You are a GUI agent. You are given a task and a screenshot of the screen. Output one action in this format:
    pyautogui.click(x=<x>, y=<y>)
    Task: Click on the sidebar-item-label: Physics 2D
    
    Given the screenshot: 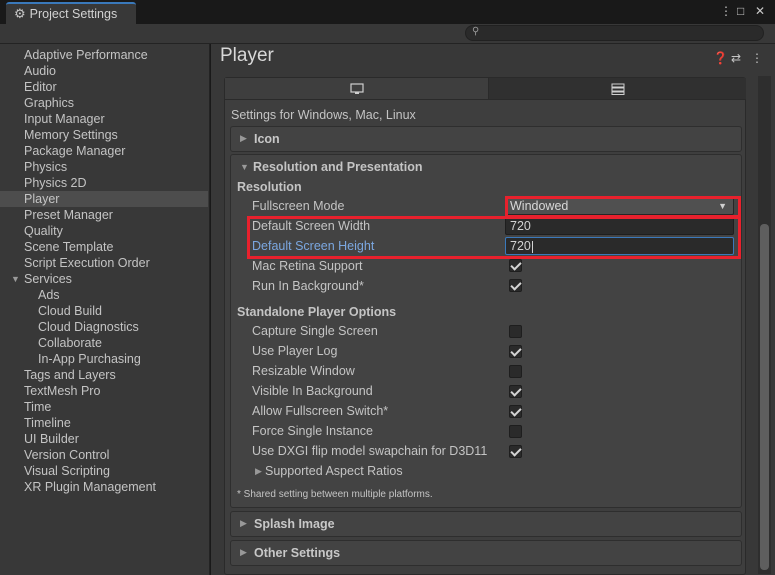 What is the action you would take?
    pyautogui.click(x=55, y=183)
    